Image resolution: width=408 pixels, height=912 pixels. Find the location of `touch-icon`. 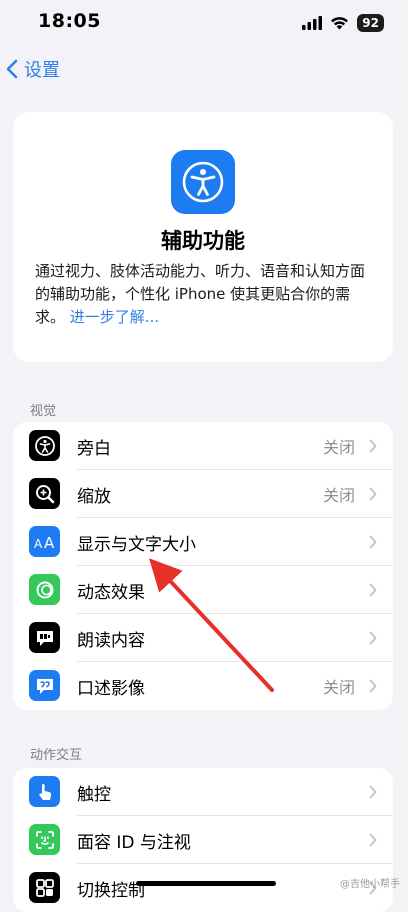

touch-icon is located at coordinates (44, 791).